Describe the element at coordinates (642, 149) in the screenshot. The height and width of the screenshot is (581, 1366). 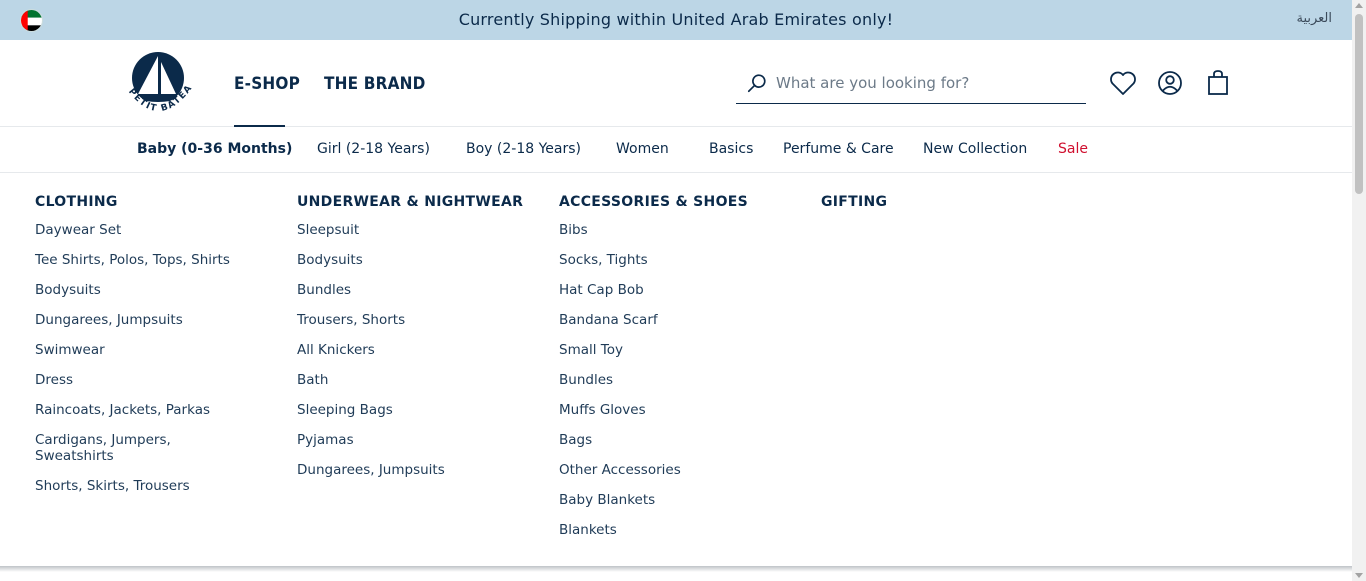
I see `cat-women: Women` at that location.